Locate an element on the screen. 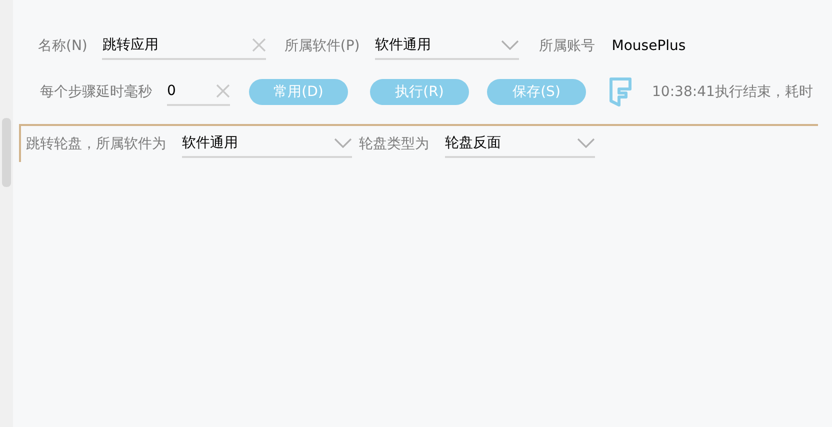 The image size is (832, 427). field-value: 0 is located at coordinates (171, 91).